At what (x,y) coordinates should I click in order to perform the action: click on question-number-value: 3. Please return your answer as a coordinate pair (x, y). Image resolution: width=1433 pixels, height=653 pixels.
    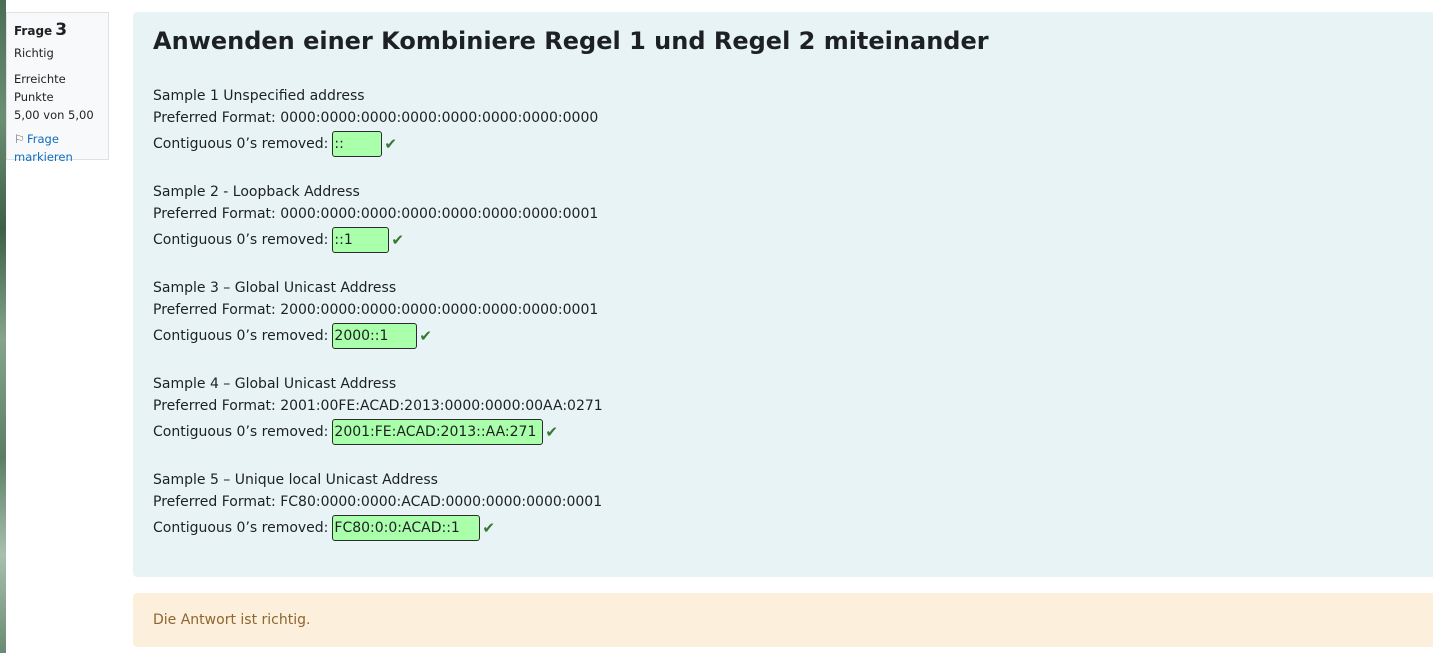
    Looking at the image, I should click on (61, 30).